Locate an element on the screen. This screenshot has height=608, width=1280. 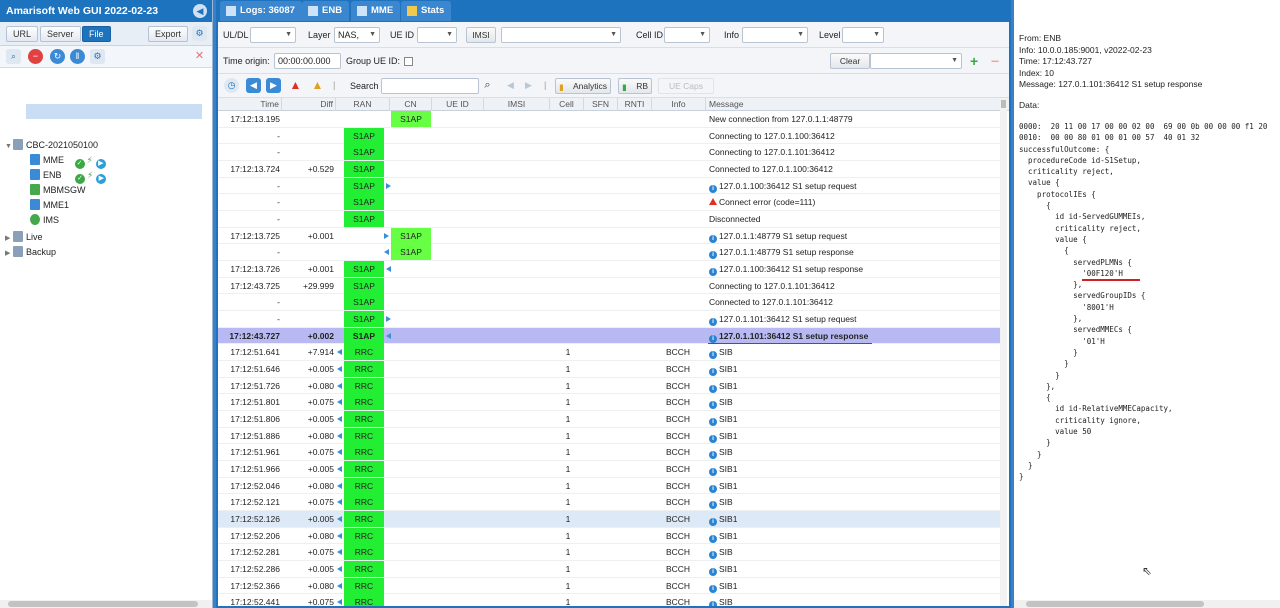
close-icon: ✕ is located at coordinates (199, 56).